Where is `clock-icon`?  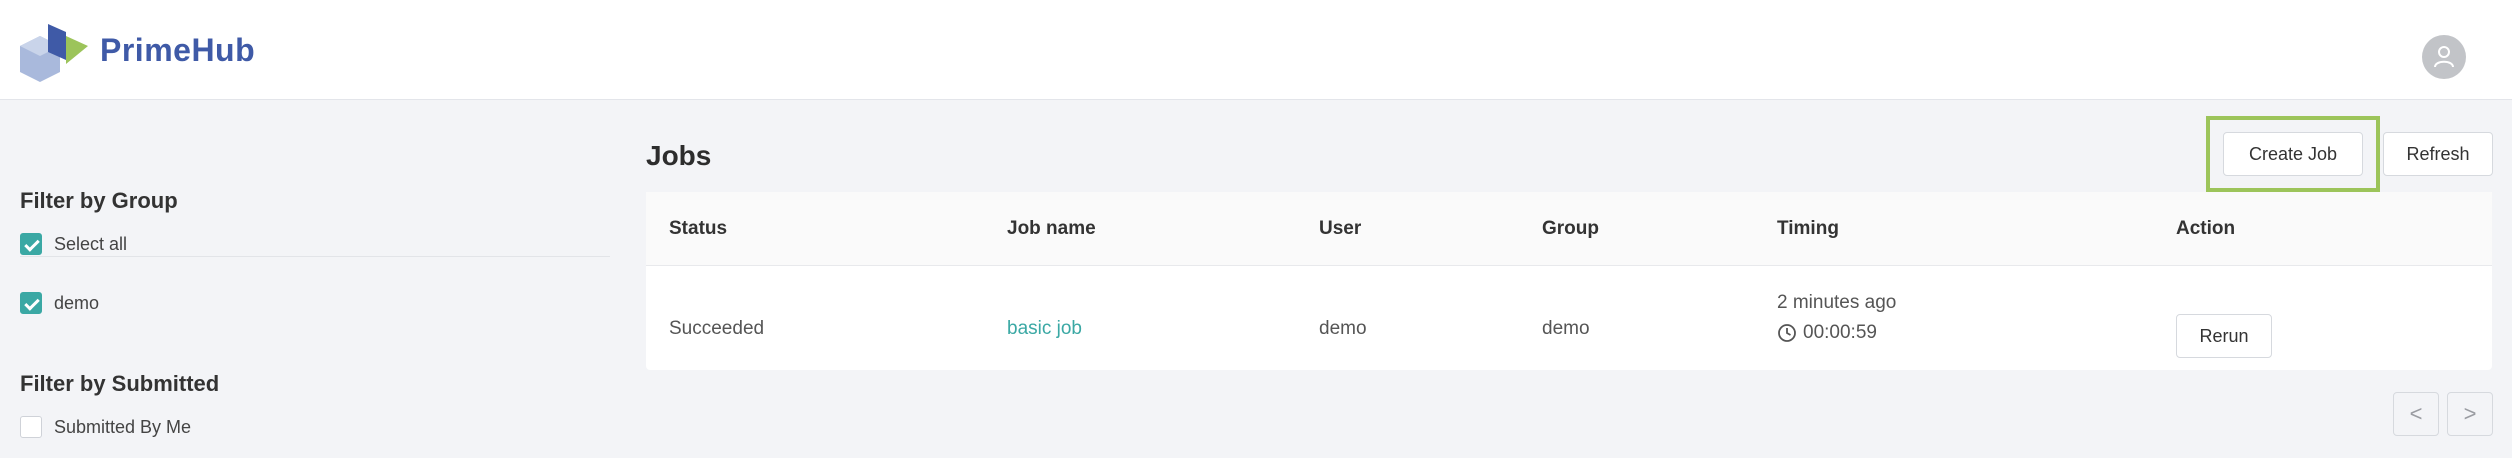
clock-icon is located at coordinates (1787, 333).